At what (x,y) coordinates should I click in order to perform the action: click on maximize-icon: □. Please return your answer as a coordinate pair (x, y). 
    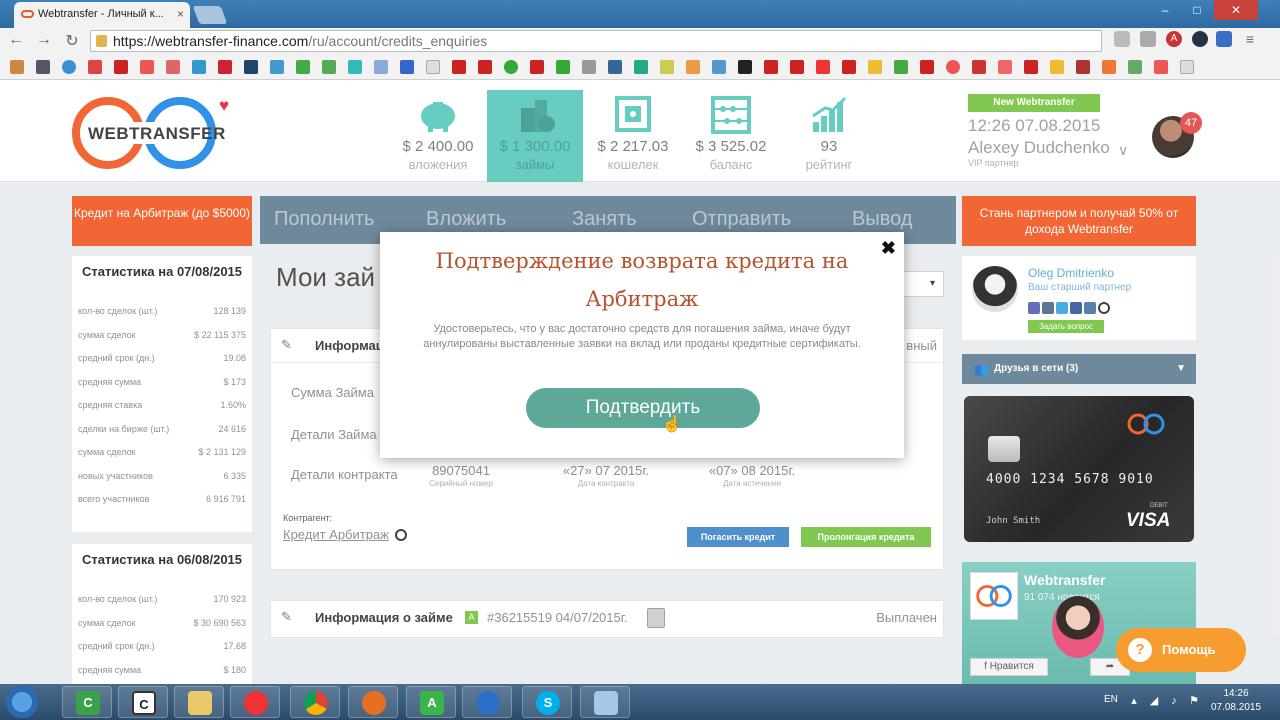
    Looking at the image, I should click on (1197, 10).